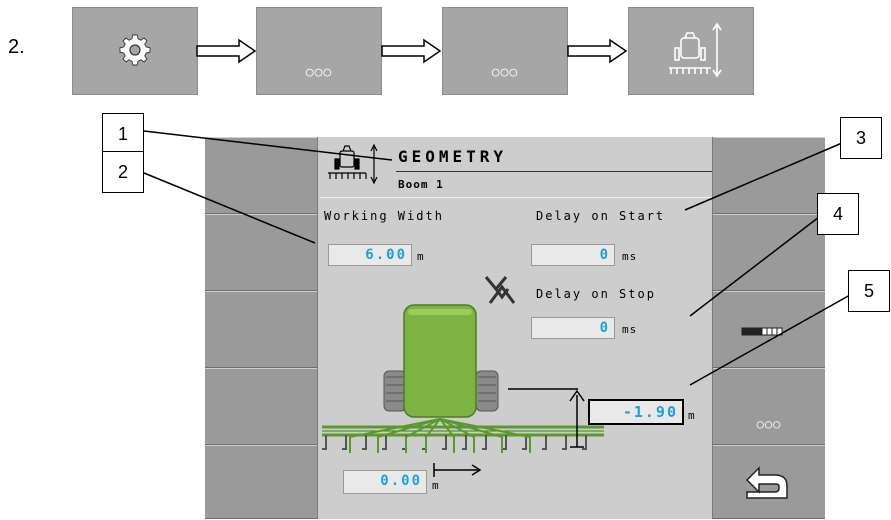  Describe the element at coordinates (123, 134) in the screenshot. I see `callout-1: 1` at that location.